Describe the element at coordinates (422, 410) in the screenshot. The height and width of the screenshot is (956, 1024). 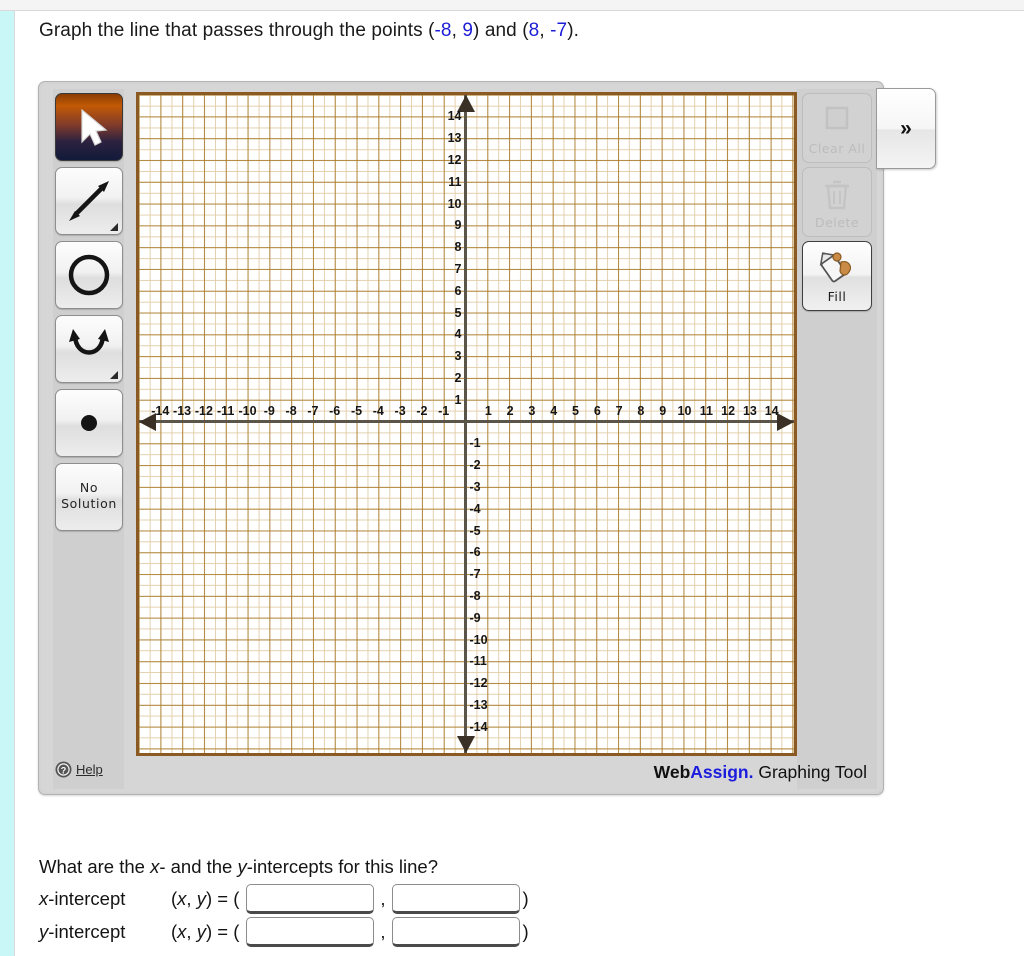
I see `x-tick-label: -2` at that location.